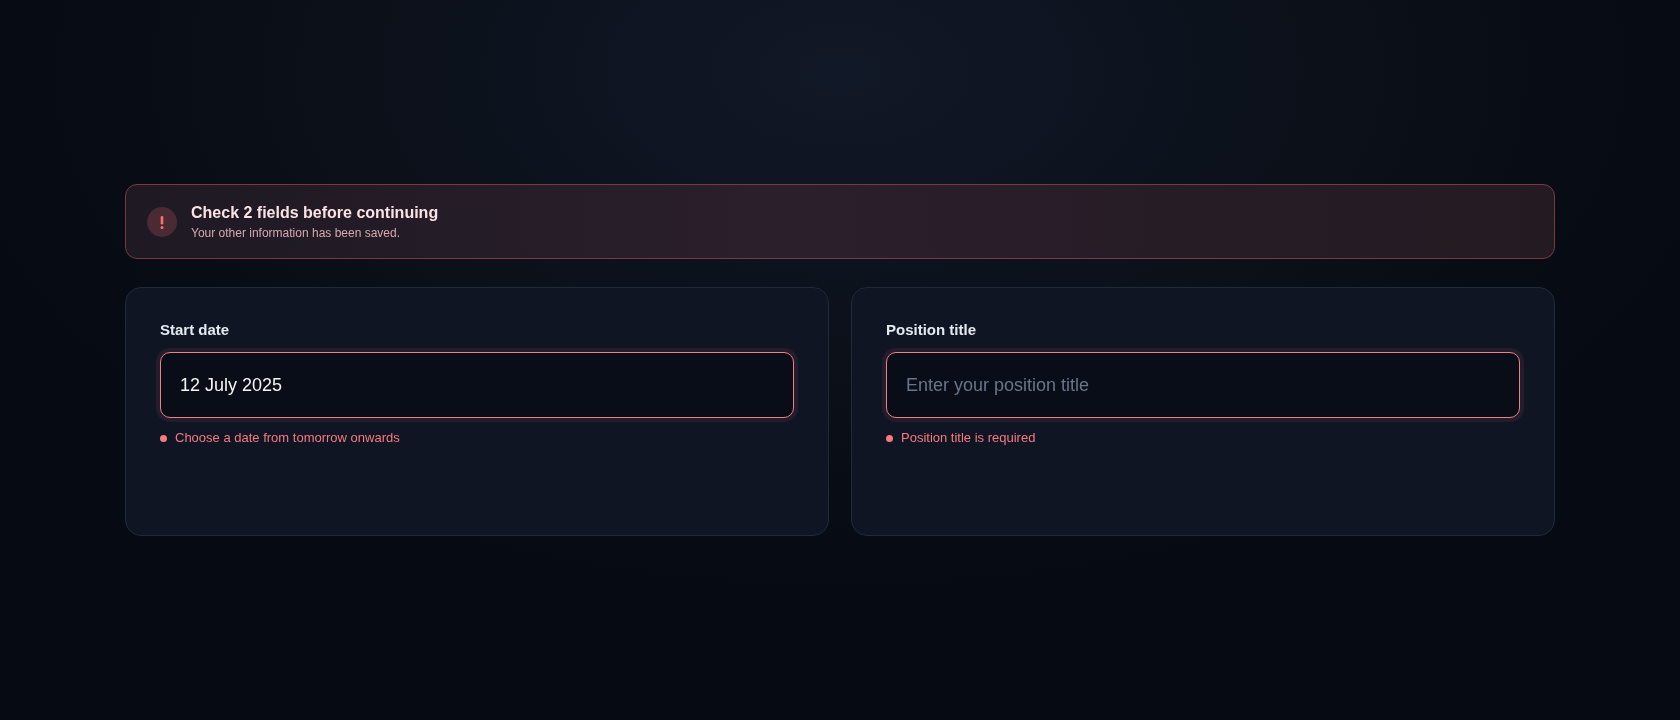 Image resolution: width=1680 pixels, height=720 pixels. I want to click on error-message: Position title is required, so click(968, 438).